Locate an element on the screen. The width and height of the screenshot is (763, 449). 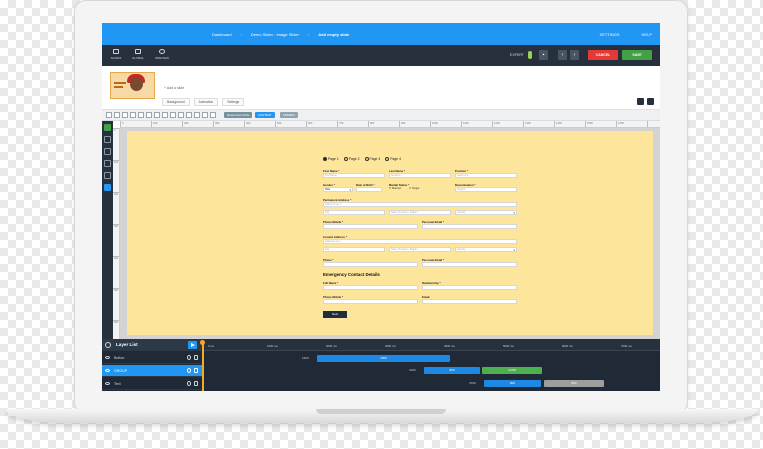
cancel-button: CANCEL is located at coordinates (603, 55).